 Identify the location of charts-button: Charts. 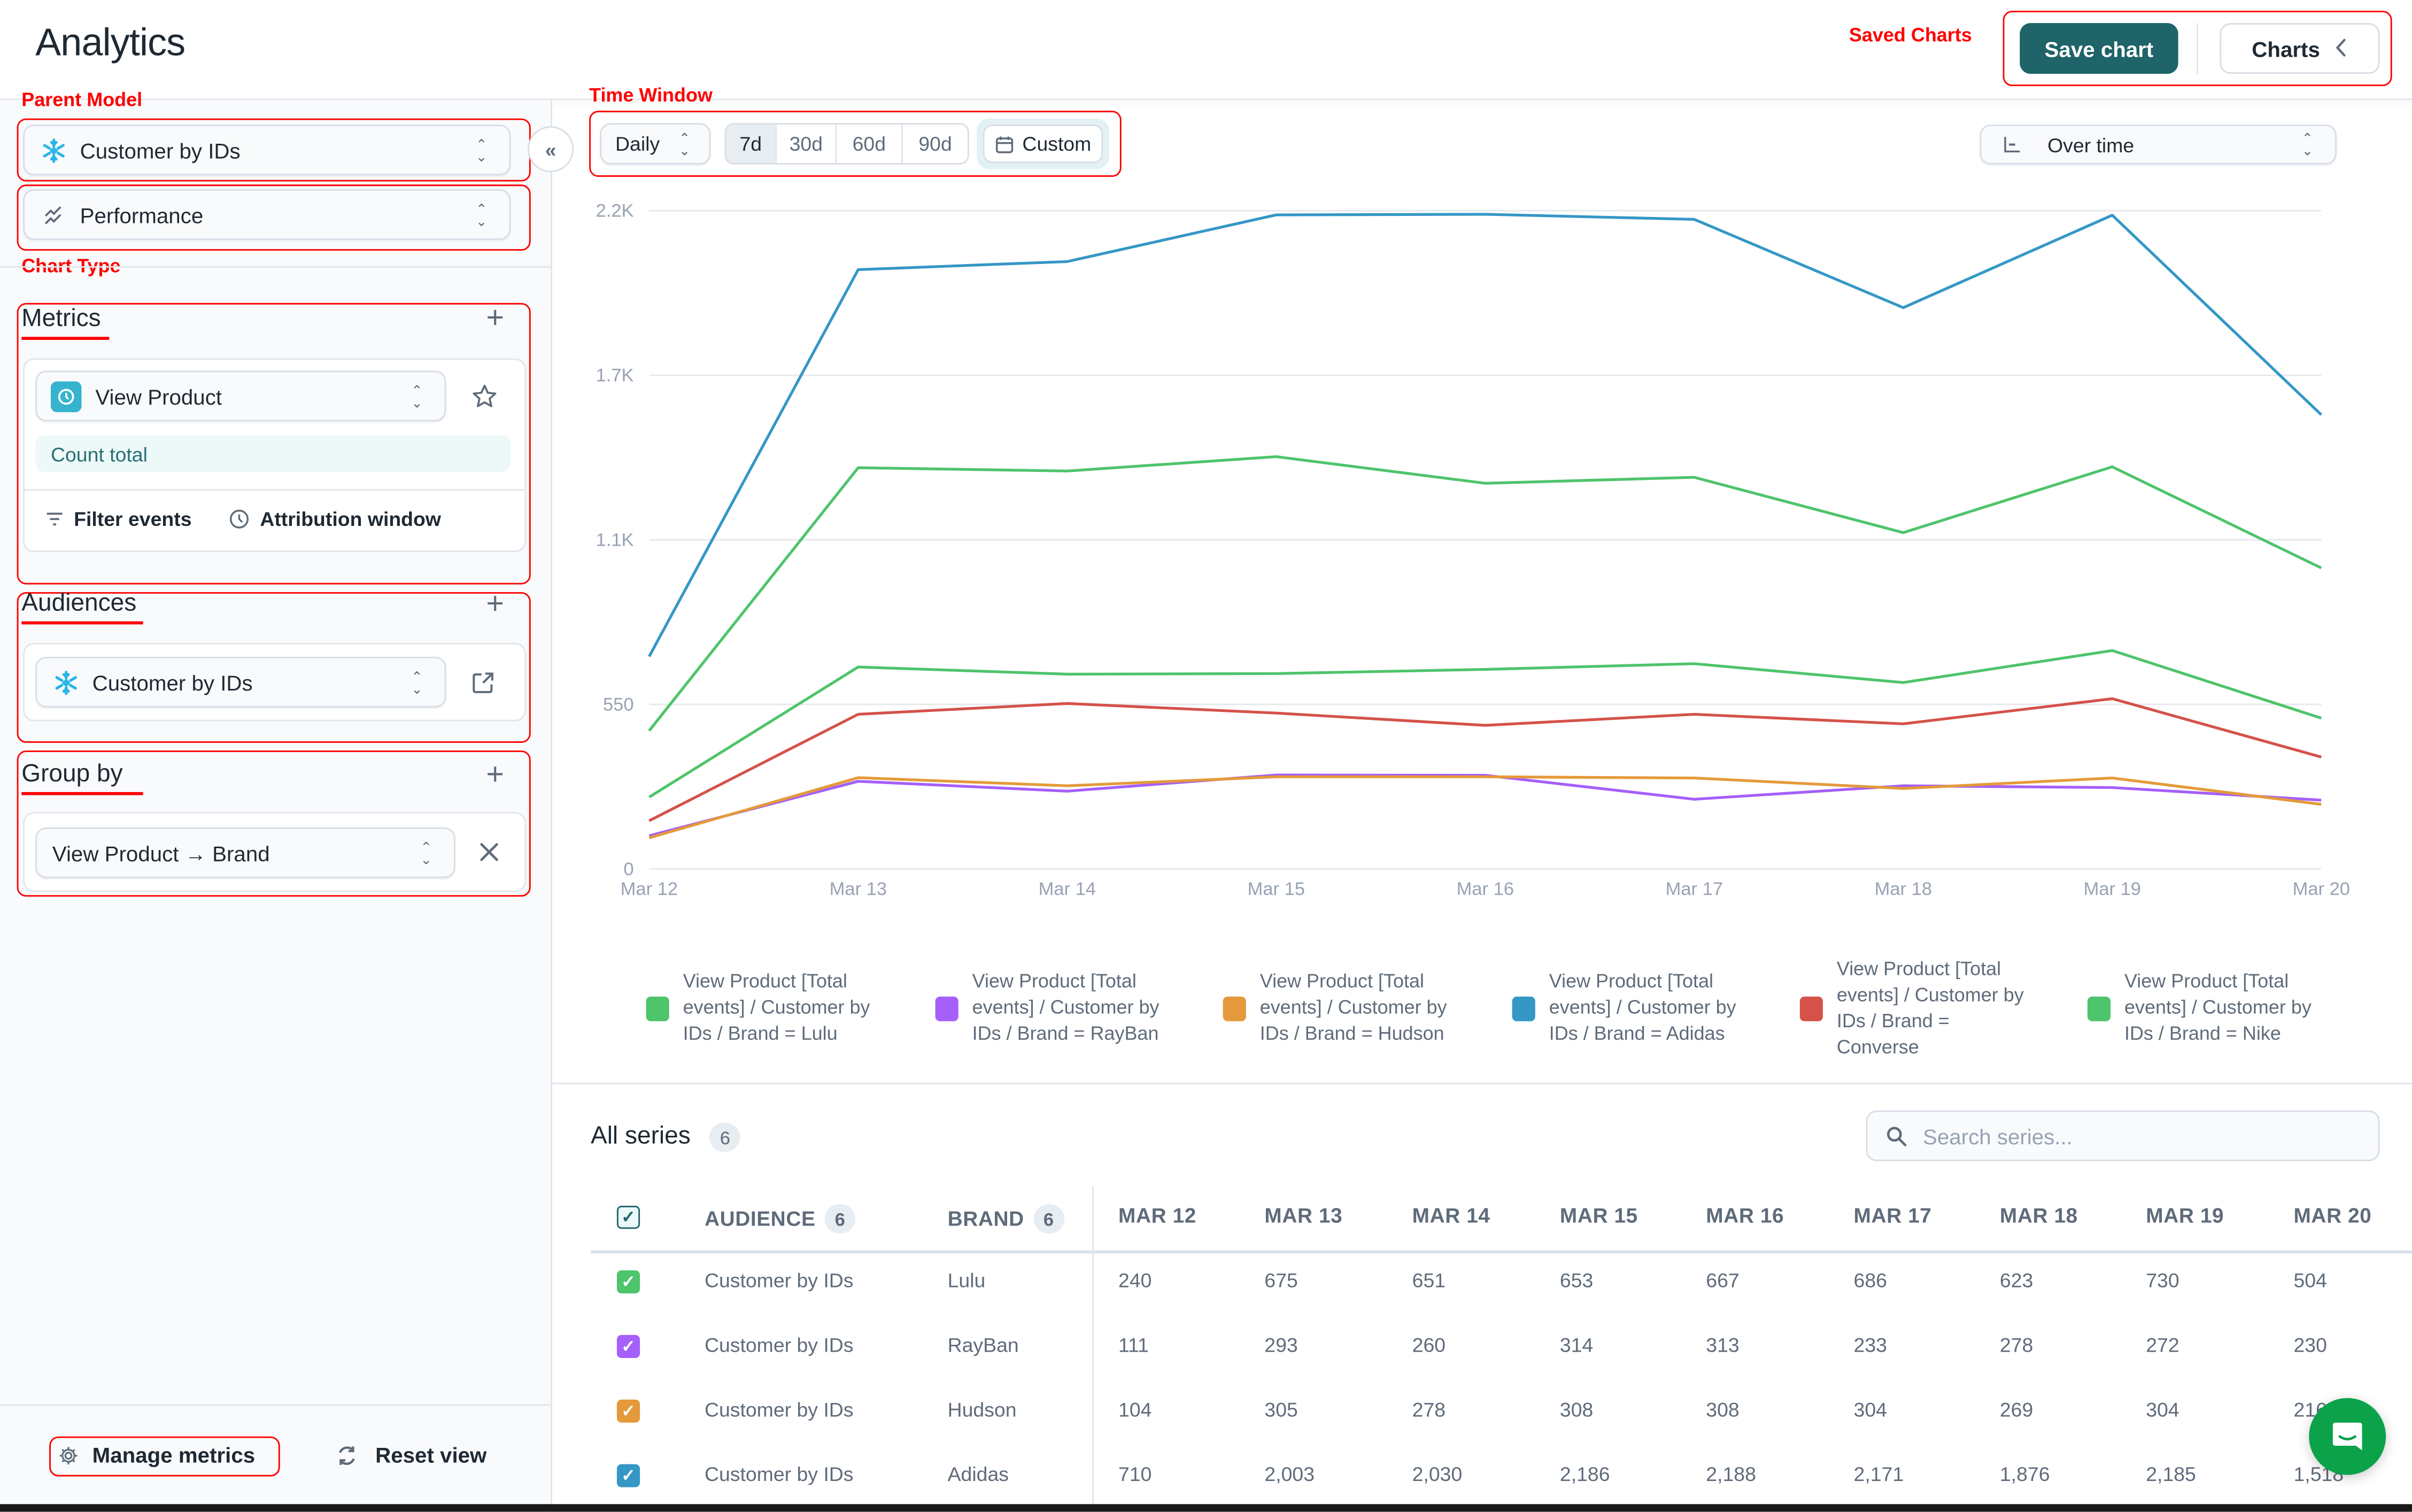
(2300, 48).